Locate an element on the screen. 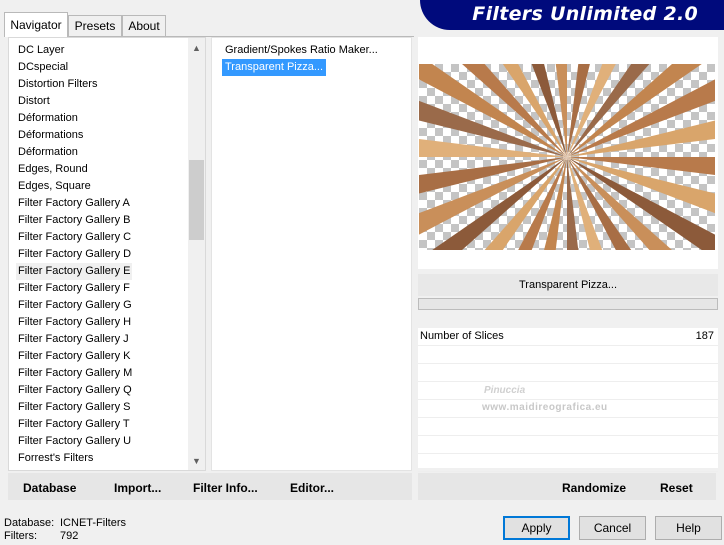  category-item: Distort is located at coordinates (34, 101).